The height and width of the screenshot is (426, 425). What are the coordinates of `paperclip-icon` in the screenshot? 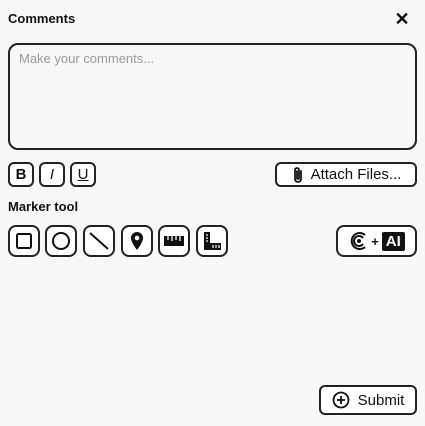 It's located at (298, 175).